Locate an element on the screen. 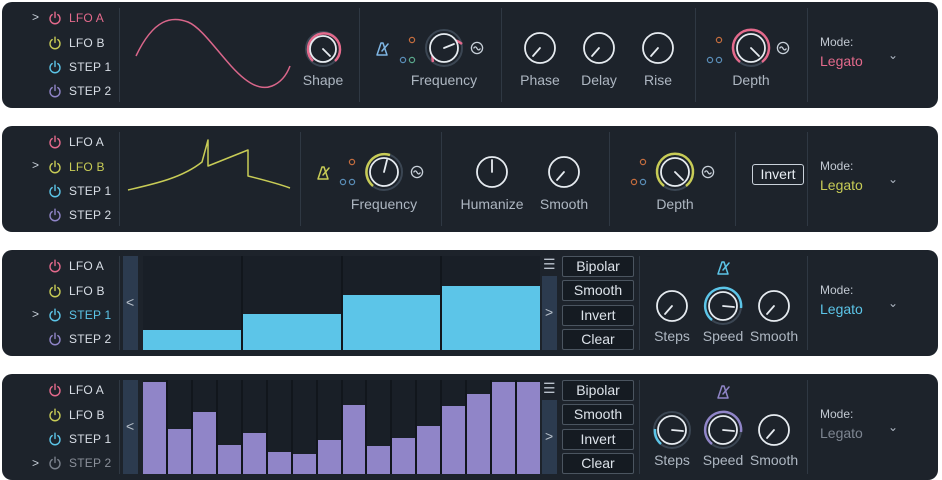  rise-knob is located at coordinates (658, 48).